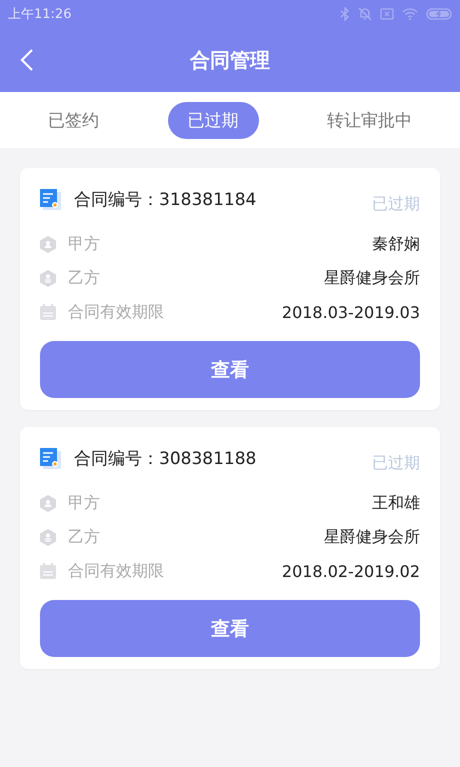  I want to click on status-time: 上午11:26, so click(40, 14).